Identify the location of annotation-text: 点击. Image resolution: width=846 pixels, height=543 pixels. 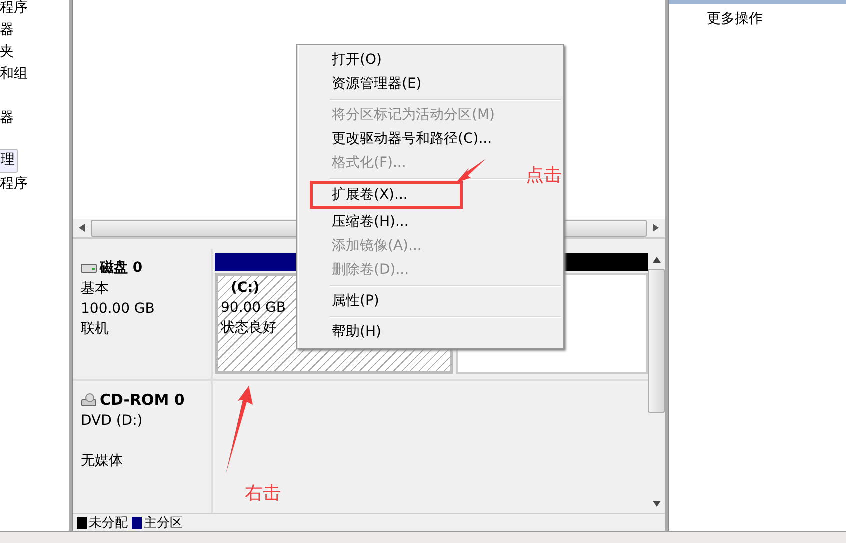
(544, 175).